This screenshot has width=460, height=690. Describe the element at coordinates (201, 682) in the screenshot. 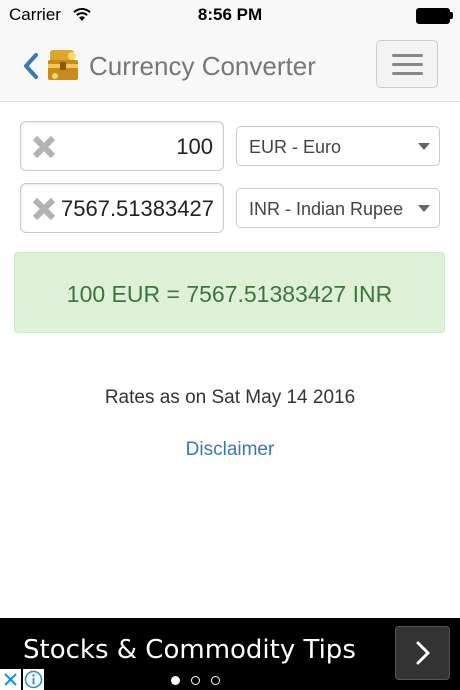

I see `ad-pager` at that location.